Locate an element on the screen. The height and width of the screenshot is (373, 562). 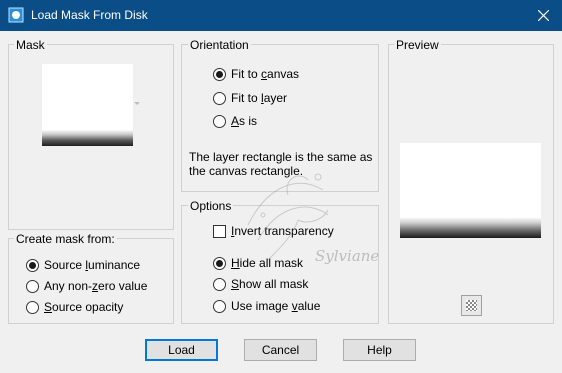
mask-app-icon is located at coordinates (16, 15).